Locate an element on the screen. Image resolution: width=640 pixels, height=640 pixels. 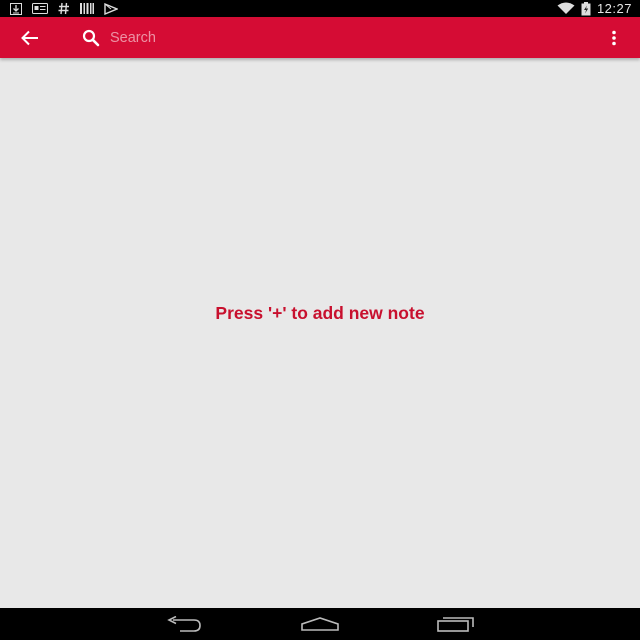
app-toolbar is located at coordinates (320, 37).